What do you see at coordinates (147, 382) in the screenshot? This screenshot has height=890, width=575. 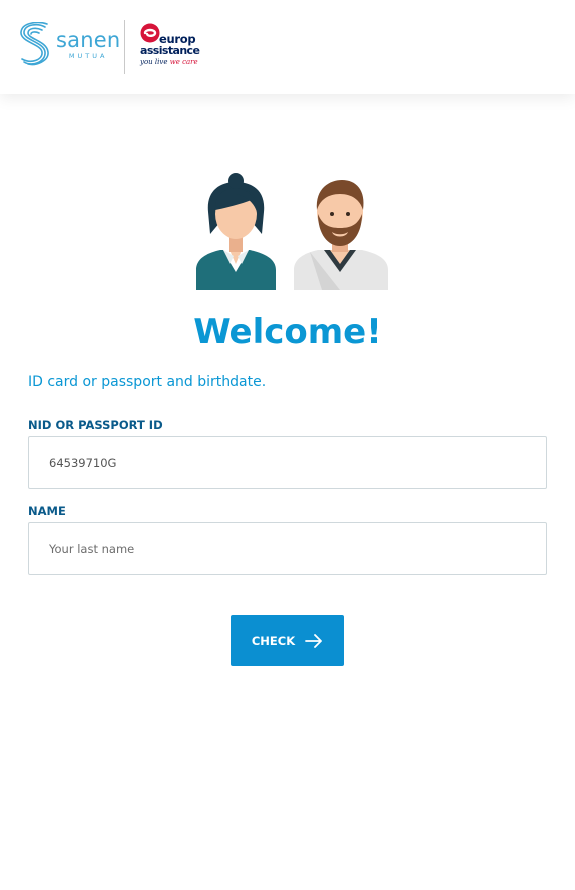 I see `instructions-text: ID card or passport and birthdate.` at bounding box center [147, 382].